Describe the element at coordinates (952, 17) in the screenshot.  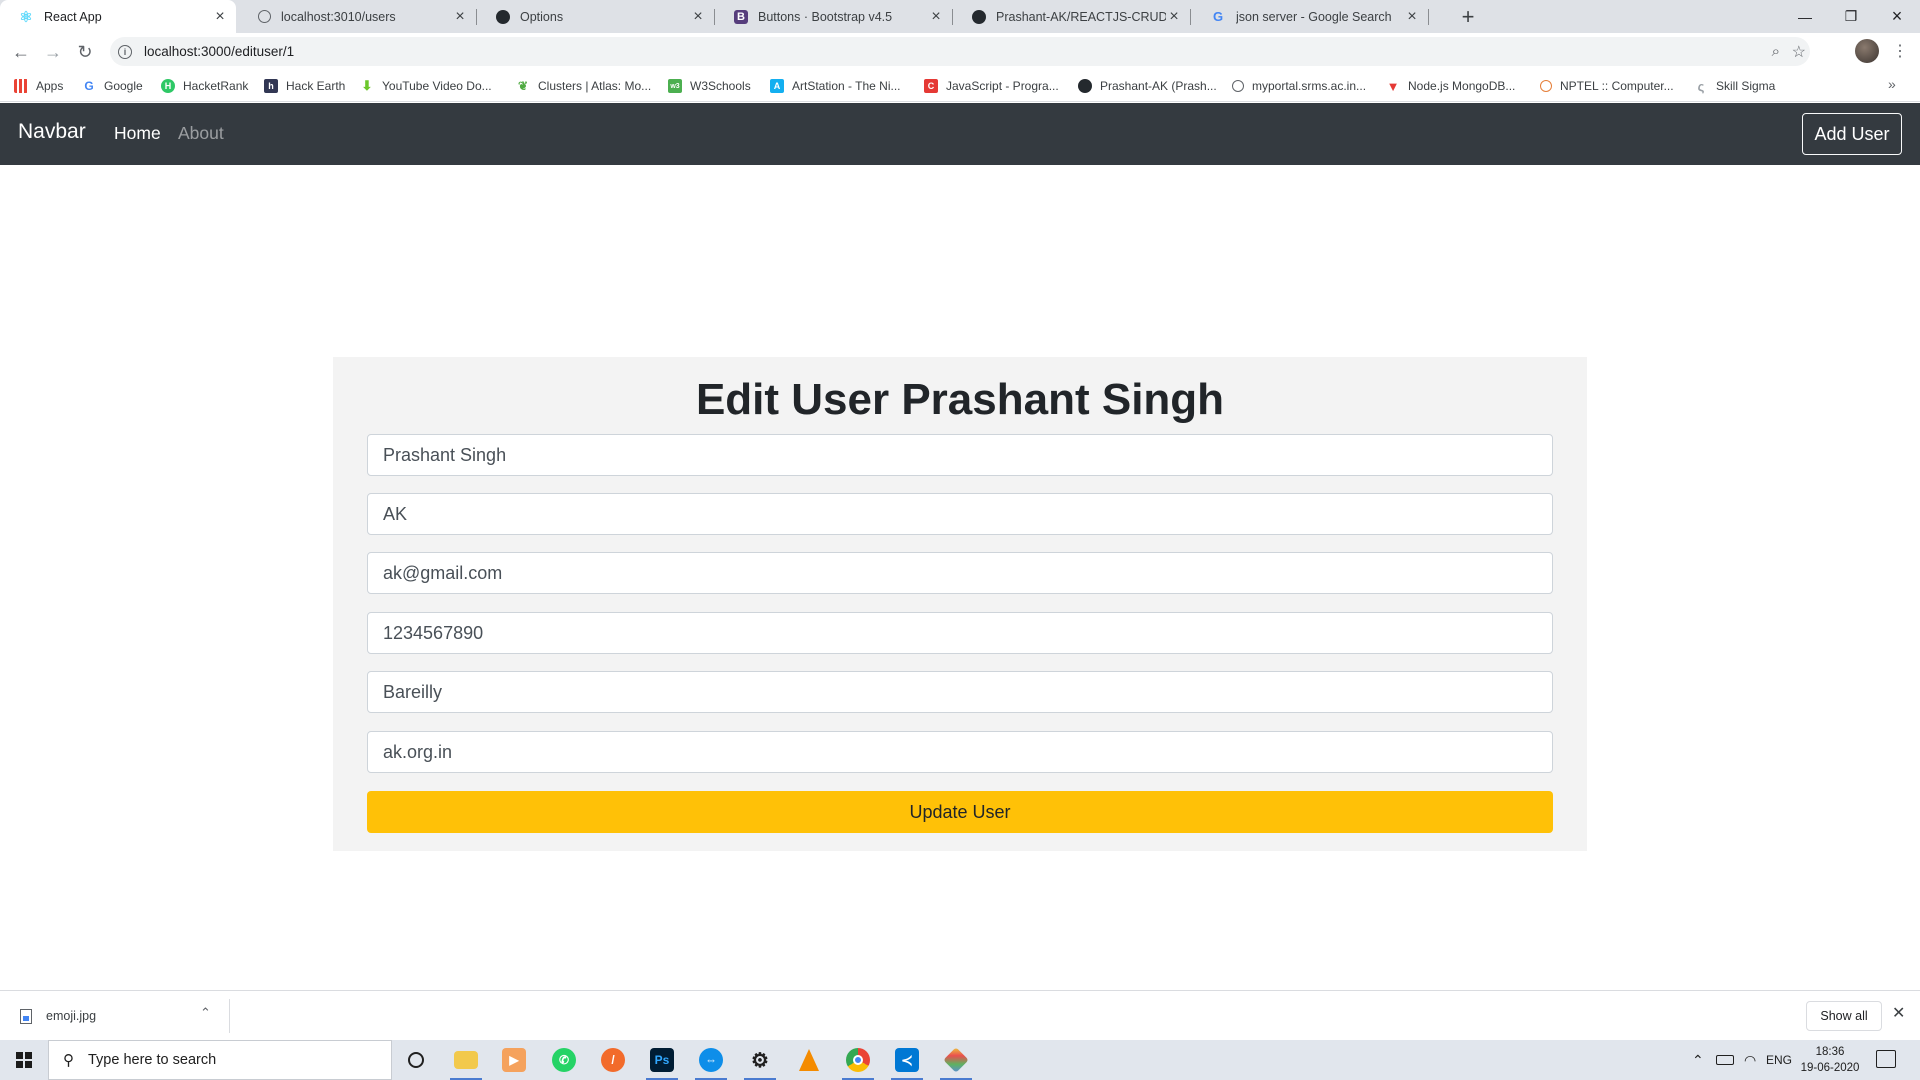
I see `tab-separator` at that location.